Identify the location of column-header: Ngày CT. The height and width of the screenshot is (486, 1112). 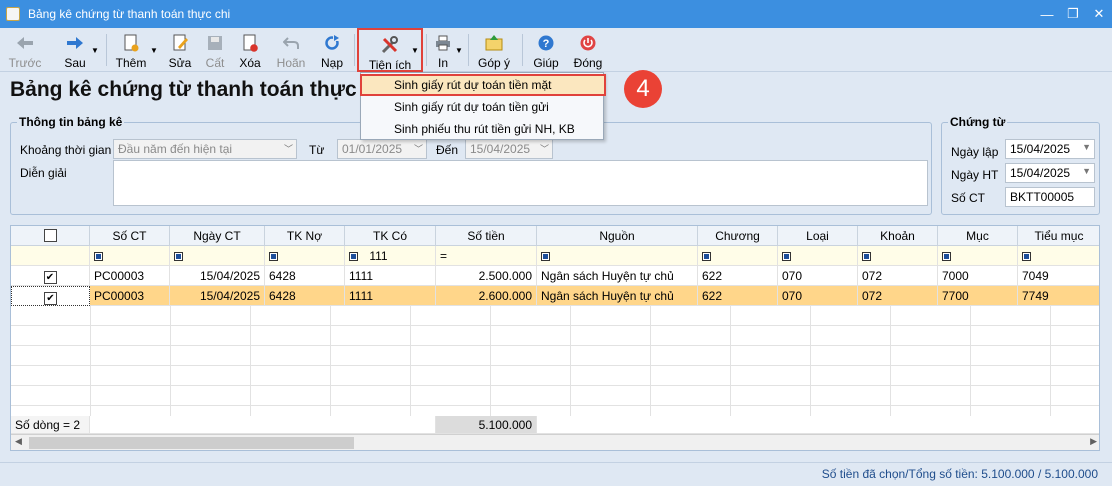
(217, 236).